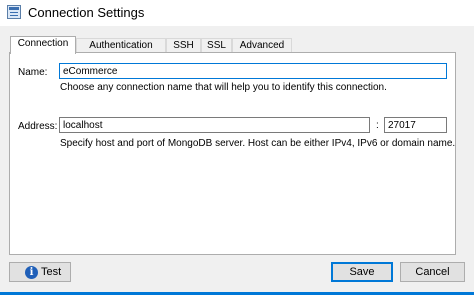  I want to click on test-button-label: Test, so click(51, 272).